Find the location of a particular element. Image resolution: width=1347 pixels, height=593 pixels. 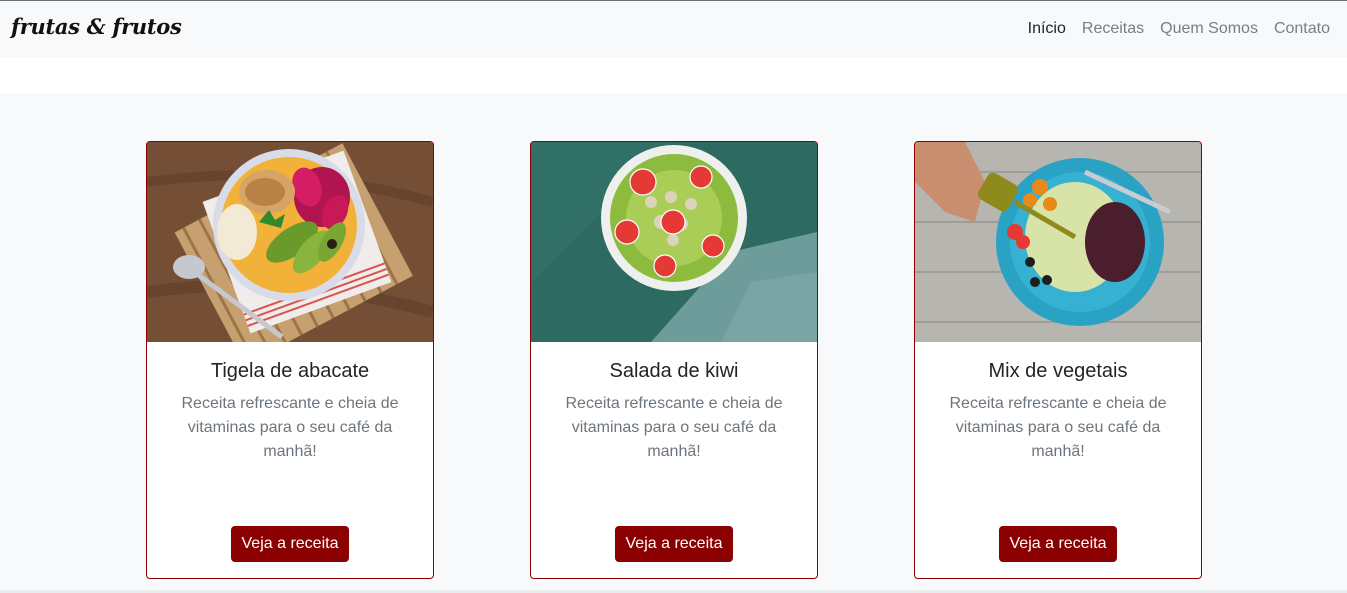

avocado-bowl-image is located at coordinates (290, 242).